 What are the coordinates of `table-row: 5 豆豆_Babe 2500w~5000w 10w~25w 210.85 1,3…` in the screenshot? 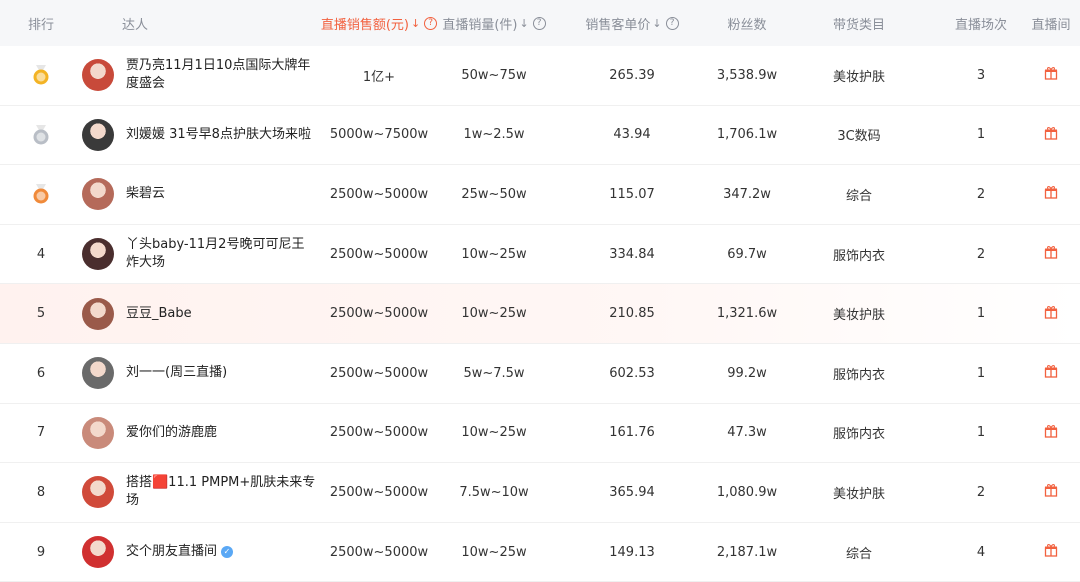 It's located at (540, 314).